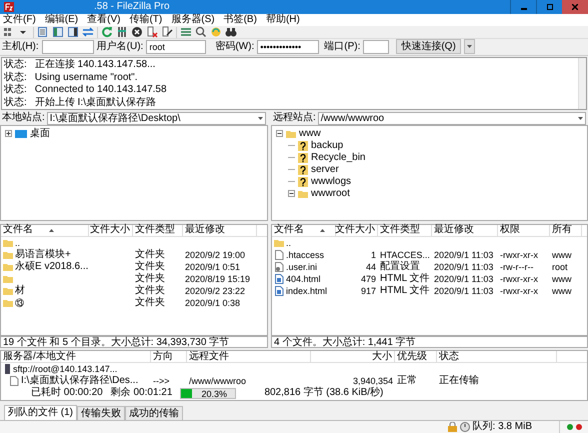 The width and height of the screenshot is (588, 433). I want to click on file-cell: 44, so click(371, 266).